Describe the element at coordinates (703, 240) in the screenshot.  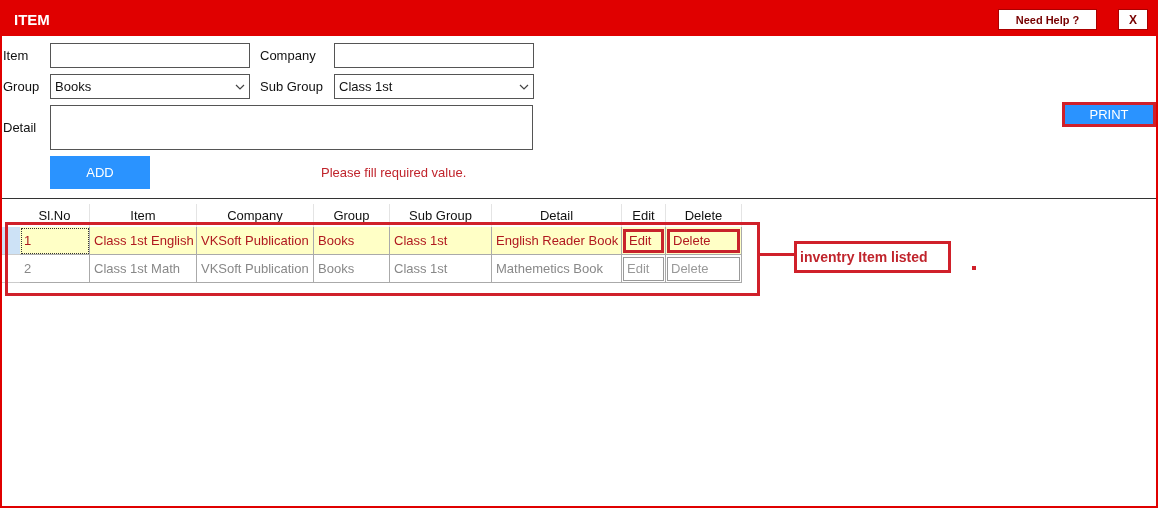
I see `delete-button: Delete` at that location.